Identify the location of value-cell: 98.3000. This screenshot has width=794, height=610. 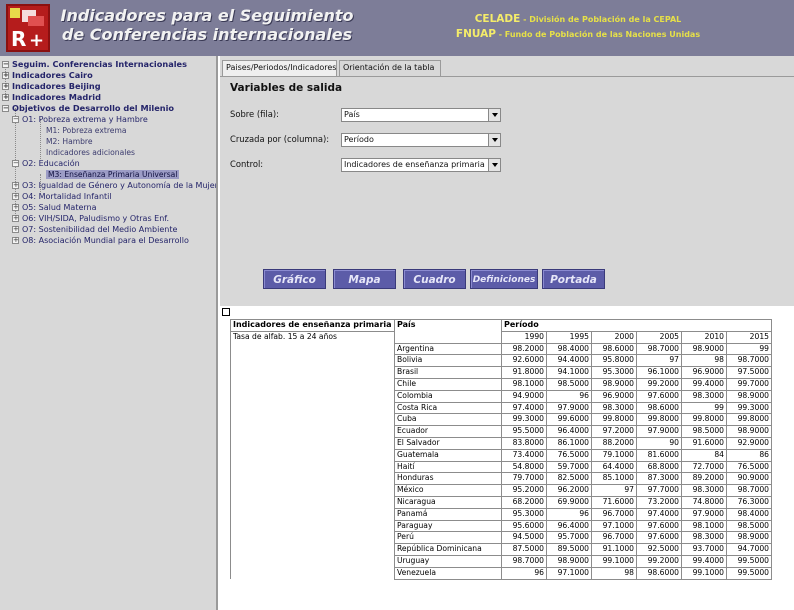
(704, 538).